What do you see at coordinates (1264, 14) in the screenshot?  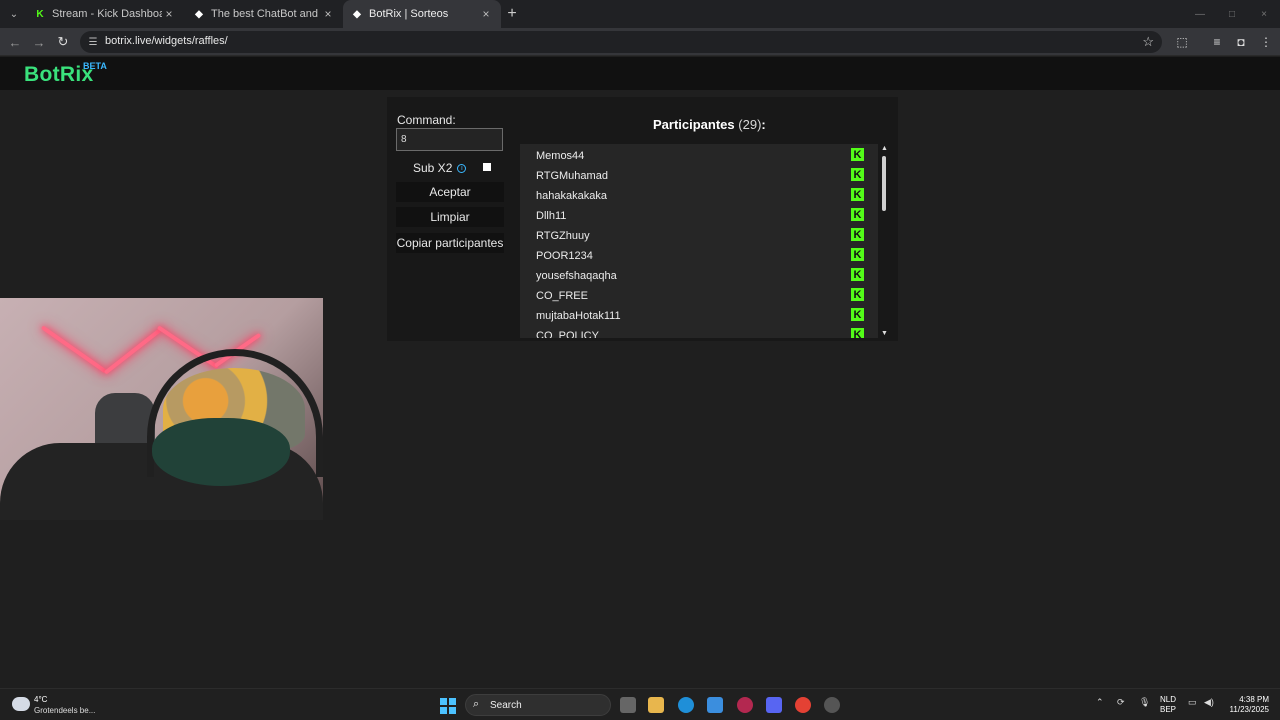 I see `close-window-icon: ×` at bounding box center [1264, 14].